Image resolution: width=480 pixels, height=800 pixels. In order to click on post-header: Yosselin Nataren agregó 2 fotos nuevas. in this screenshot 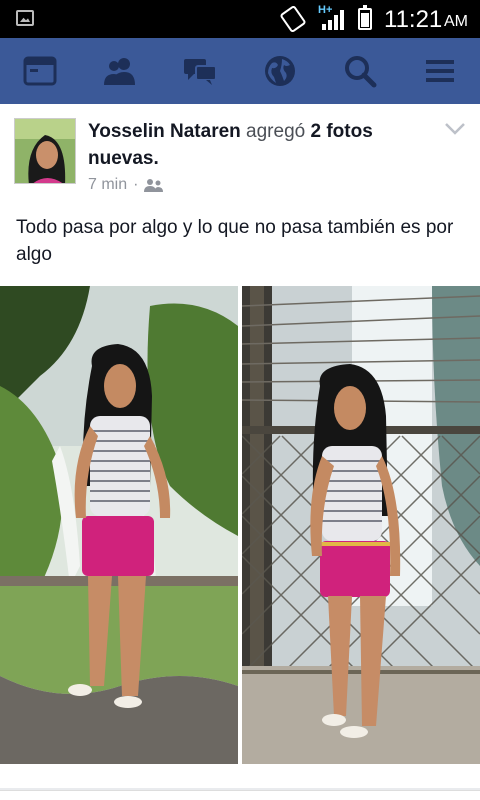, I will do `click(258, 145)`.